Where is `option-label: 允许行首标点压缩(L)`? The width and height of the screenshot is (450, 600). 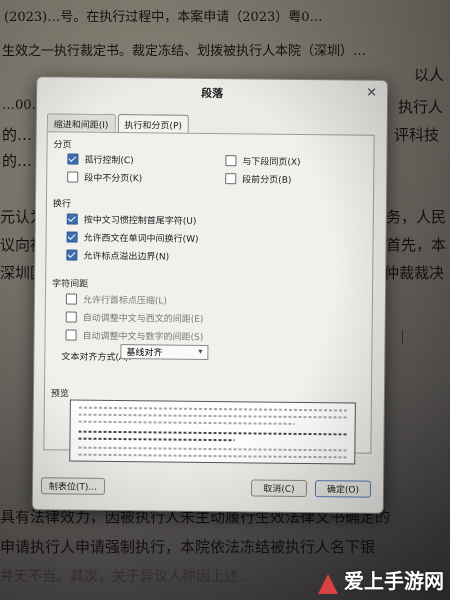 option-label: 允许行首标点压缩(L) is located at coordinates (125, 301).